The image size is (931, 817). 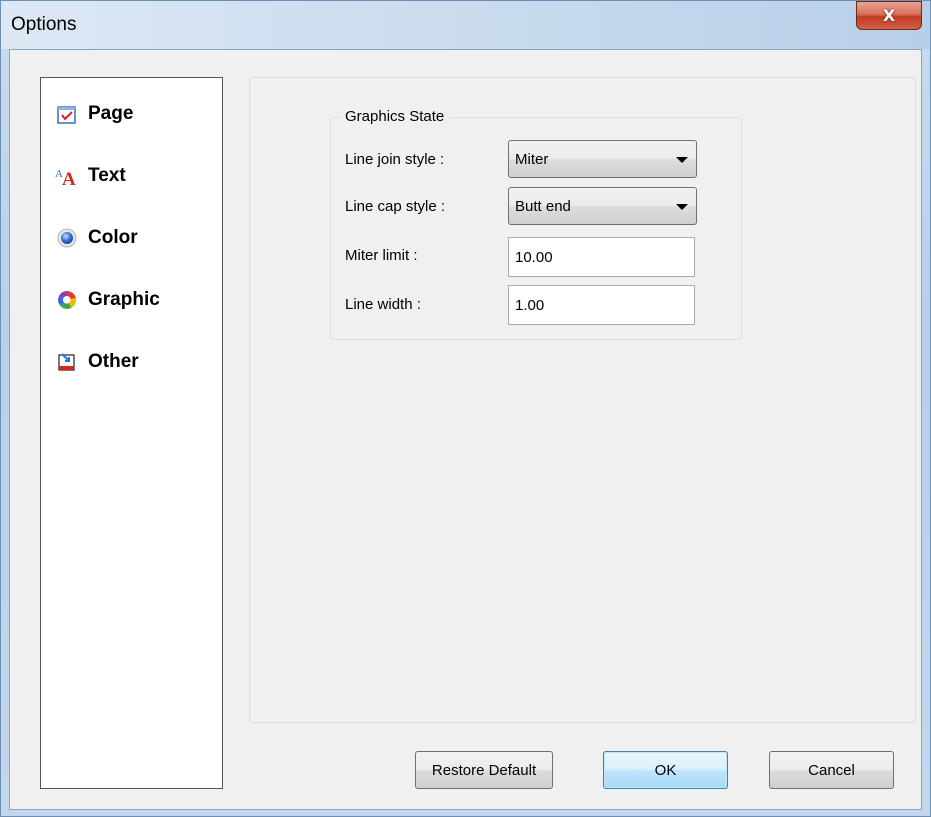 I want to click on sidebar-item-label: Text, so click(x=107, y=175).